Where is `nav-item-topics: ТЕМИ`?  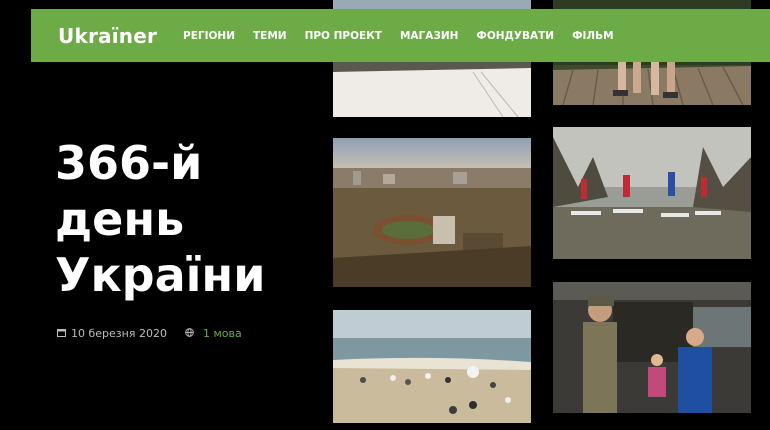
nav-item-topics: ТЕМИ is located at coordinates (270, 36).